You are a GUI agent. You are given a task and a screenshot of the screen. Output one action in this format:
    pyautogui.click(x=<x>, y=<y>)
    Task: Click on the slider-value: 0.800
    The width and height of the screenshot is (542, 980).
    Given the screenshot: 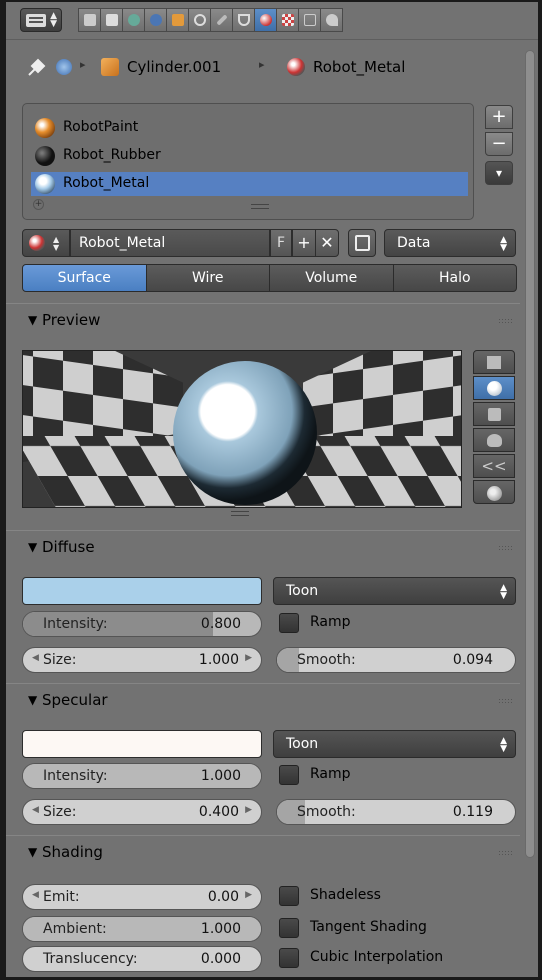 What is the action you would take?
    pyautogui.click(x=220, y=624)
    